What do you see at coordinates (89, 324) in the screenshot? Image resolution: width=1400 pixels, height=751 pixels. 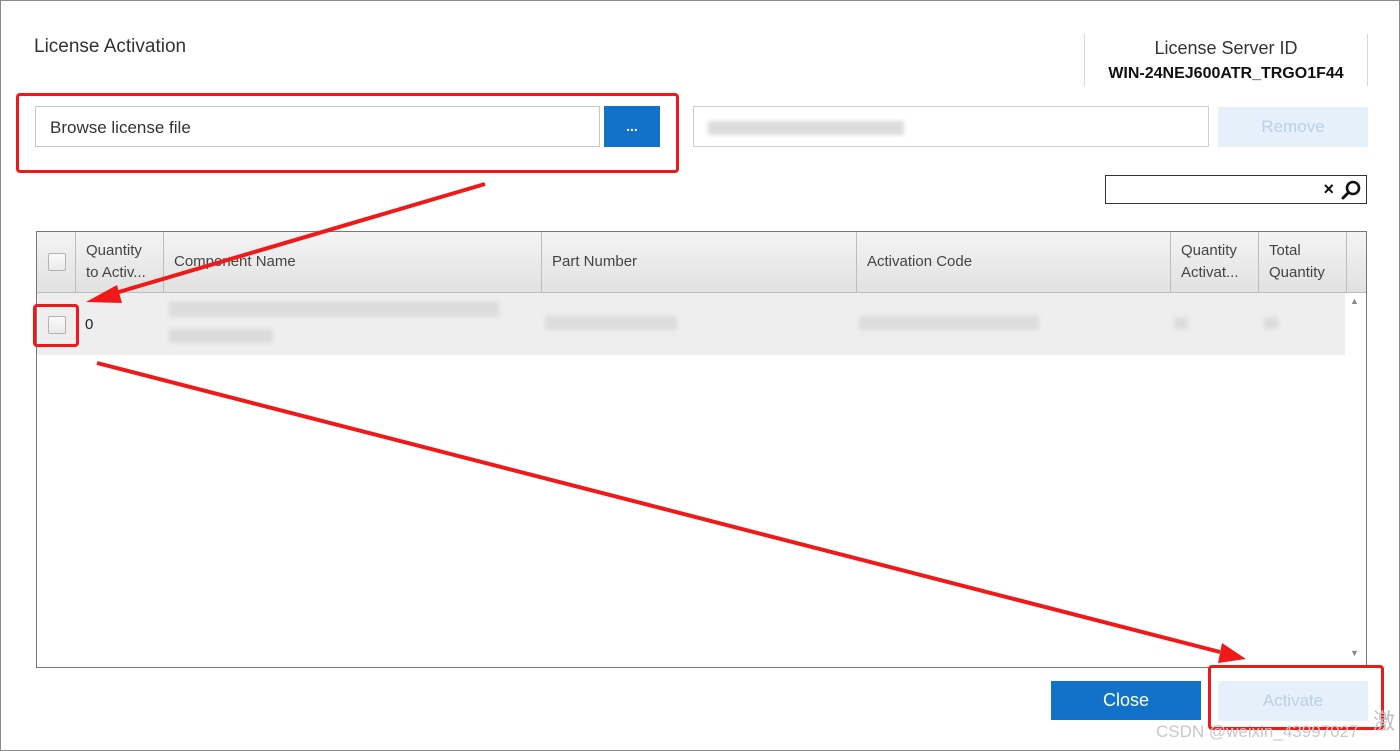 I see `quantity-to-activate-value: 0` at bounding box center [89, 324].